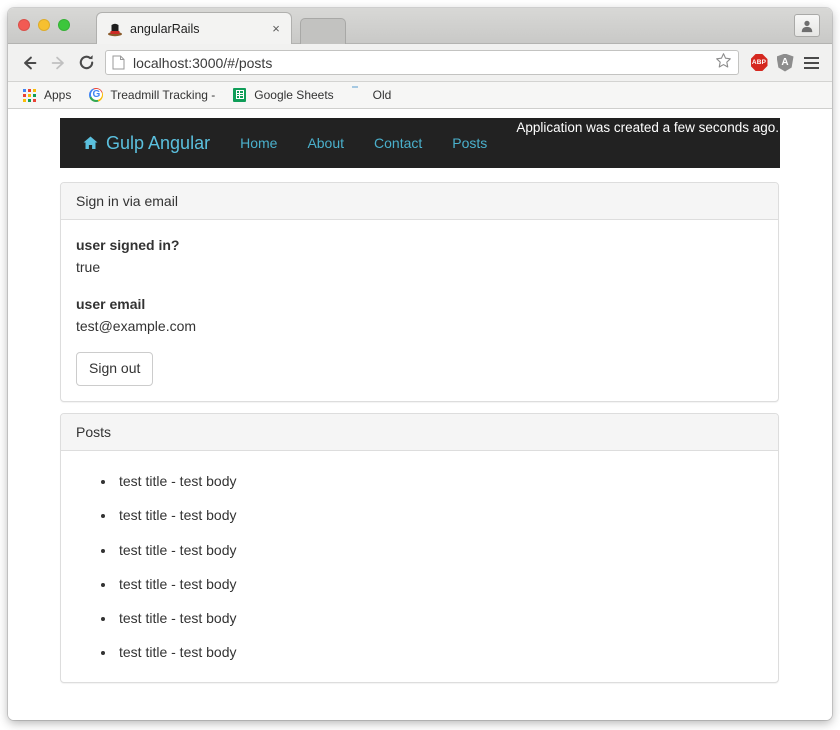 This screenshot has width=840, height=730. I want to click on browser-tab-active: angularRails ×, so click(194, 28).